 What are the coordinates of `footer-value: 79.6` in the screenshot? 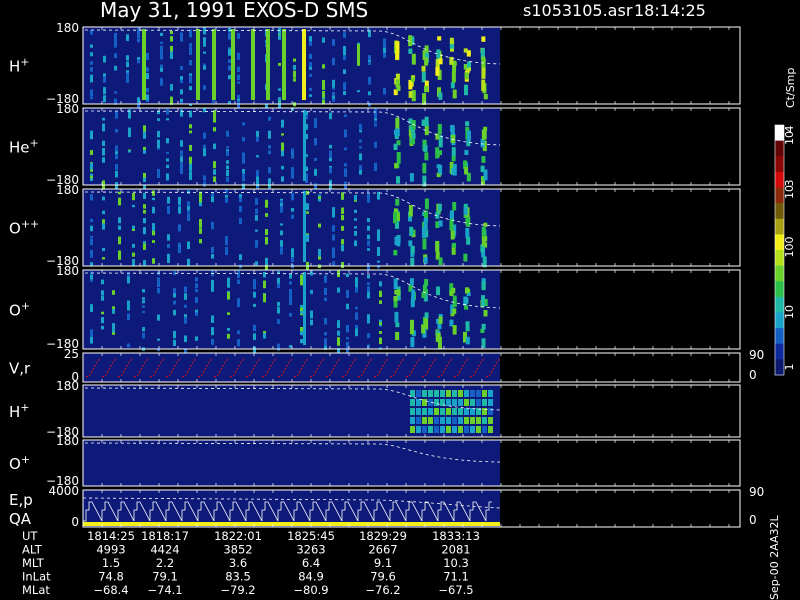 It's located at (383, 577).